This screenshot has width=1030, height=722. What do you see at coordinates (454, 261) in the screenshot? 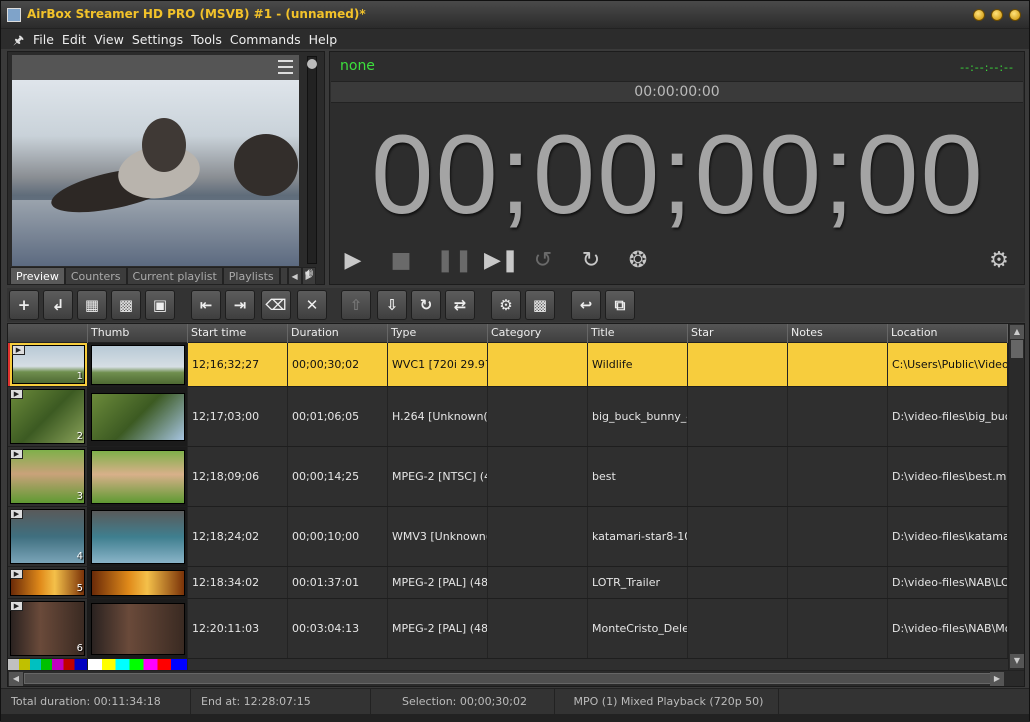
I see `pause-icon: ❚❚` at bounding box center [454, 261].